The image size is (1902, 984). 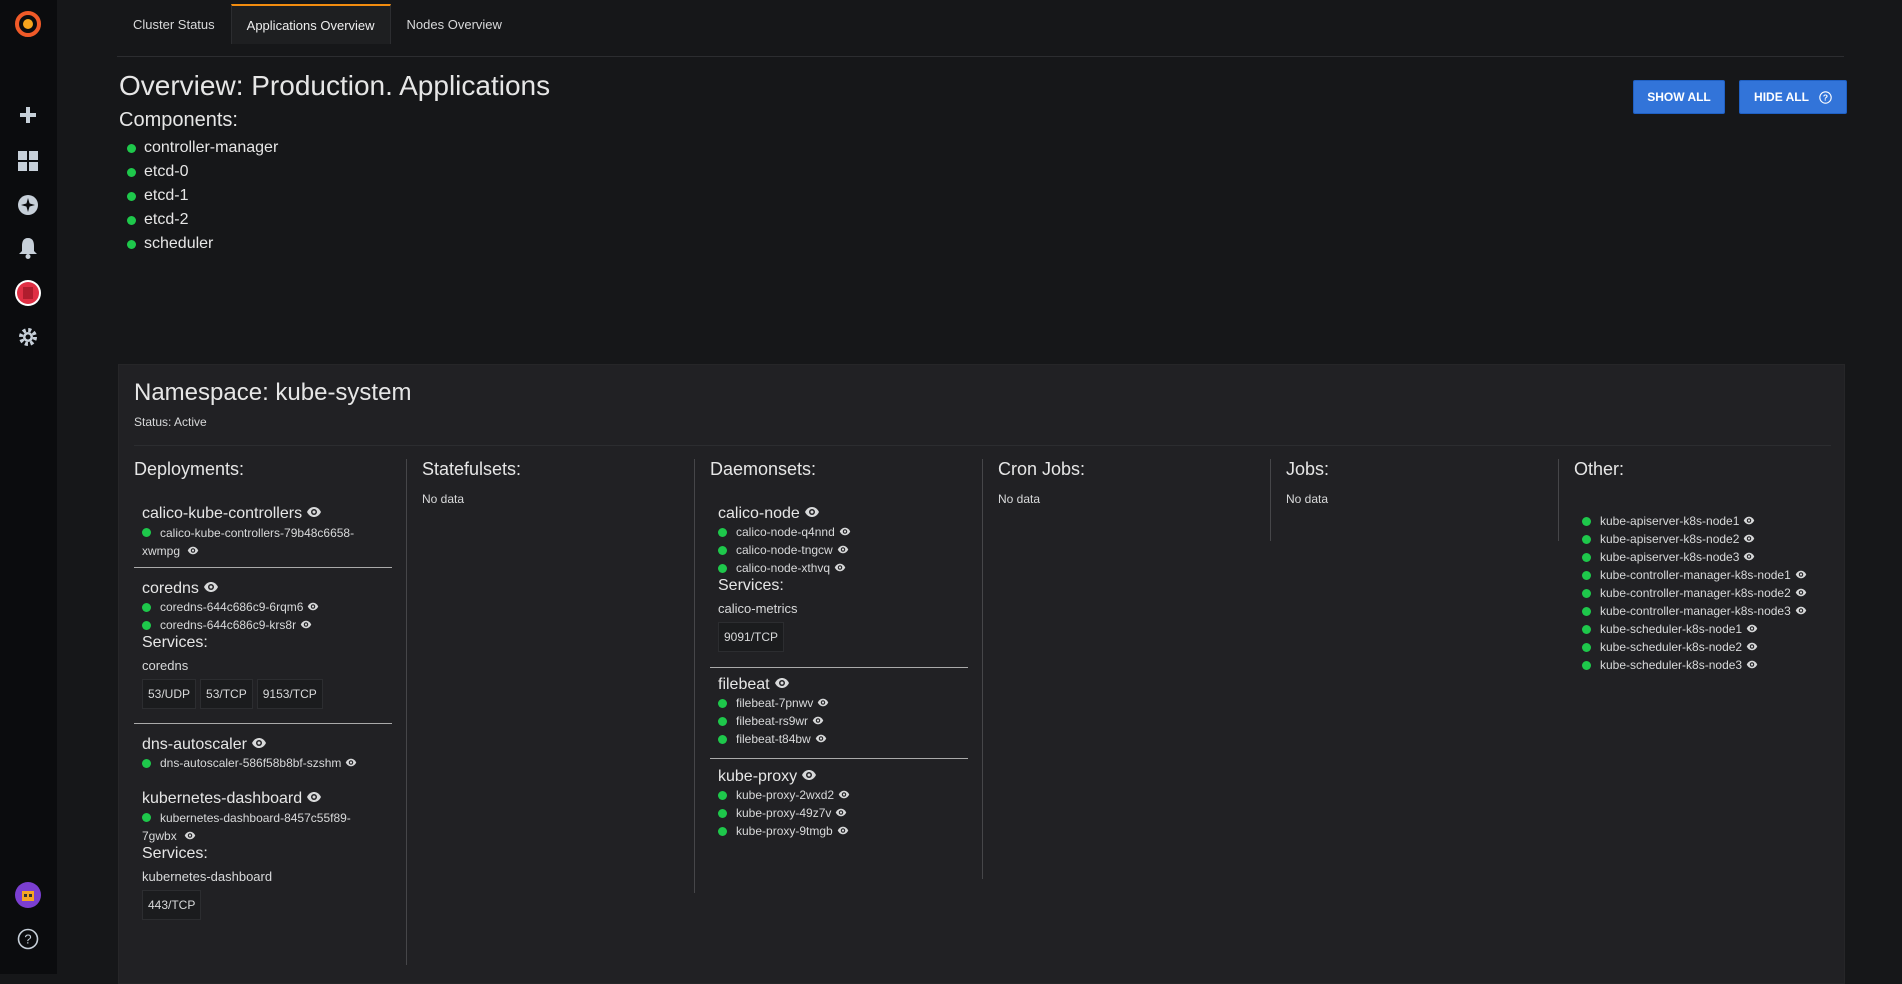 I want to click on page-title: Overview: Production. Applications, so click(x=335, y=85).